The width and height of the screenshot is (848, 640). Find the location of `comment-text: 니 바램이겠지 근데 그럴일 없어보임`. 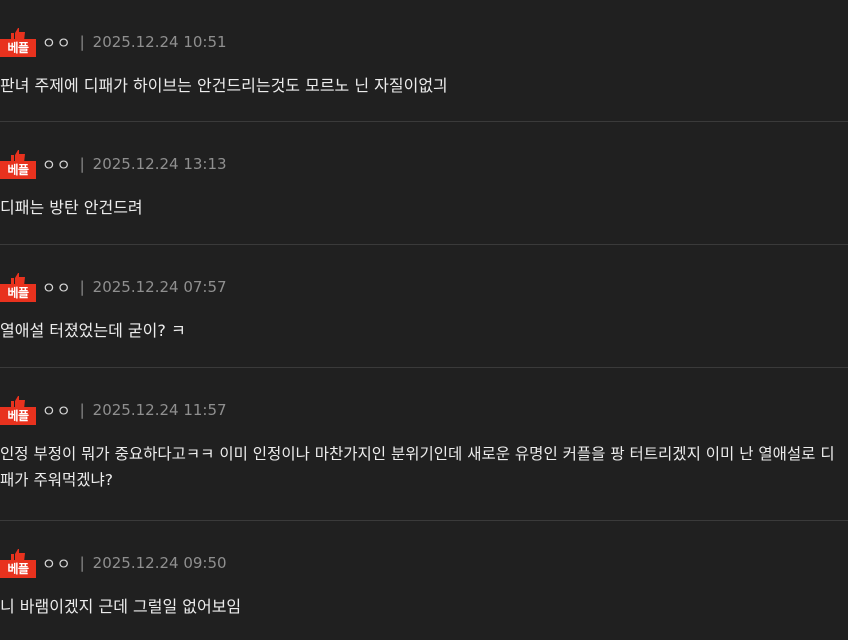

comment-text: 니 바램이겠지 근데 그럴일 없어보임 is located at coordinates (121, 606).